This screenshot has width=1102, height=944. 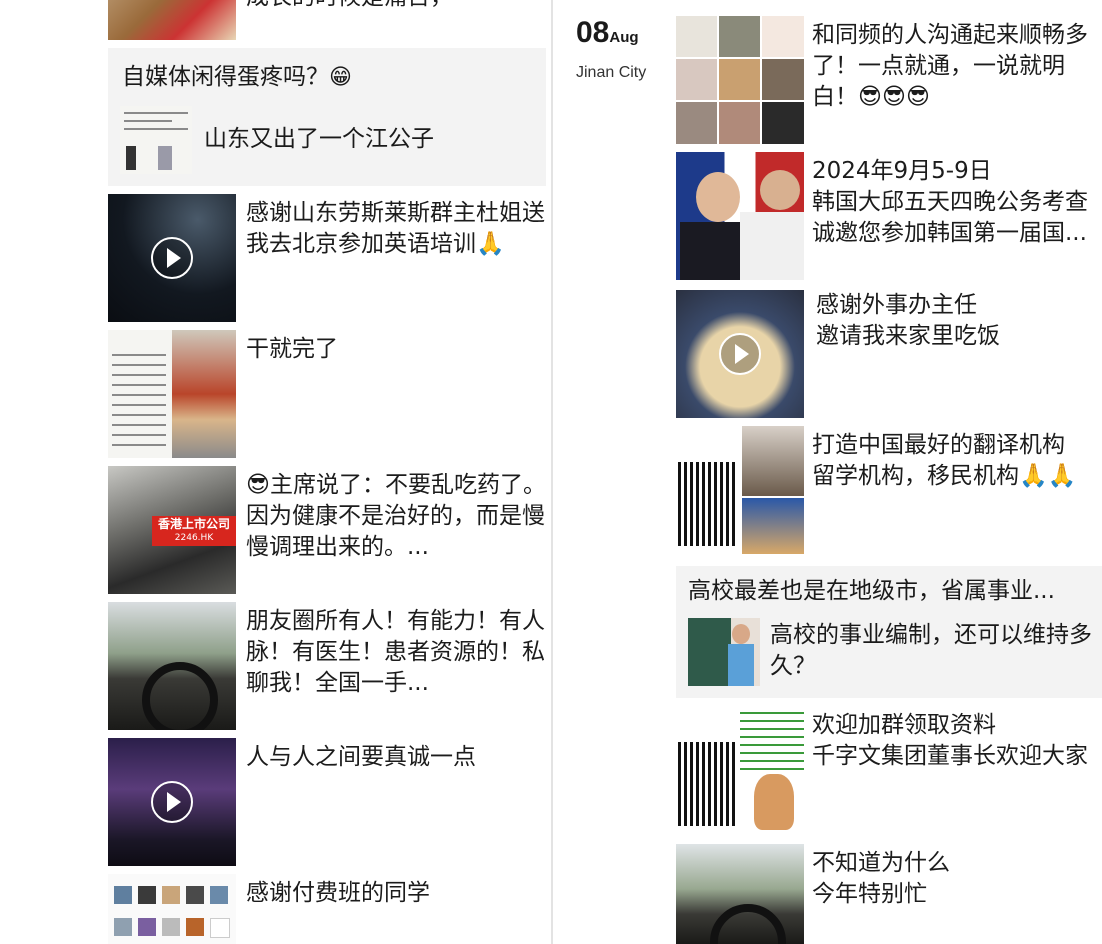 I want to click on group-members-thumbnail, so click(x=172, y=909).